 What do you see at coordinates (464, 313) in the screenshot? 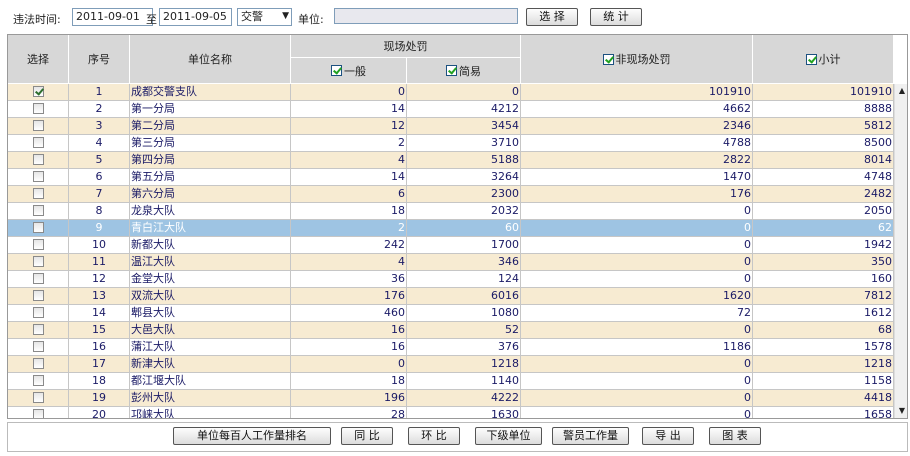
I see `row-simple: 1080` at bounding box center [464, 313].